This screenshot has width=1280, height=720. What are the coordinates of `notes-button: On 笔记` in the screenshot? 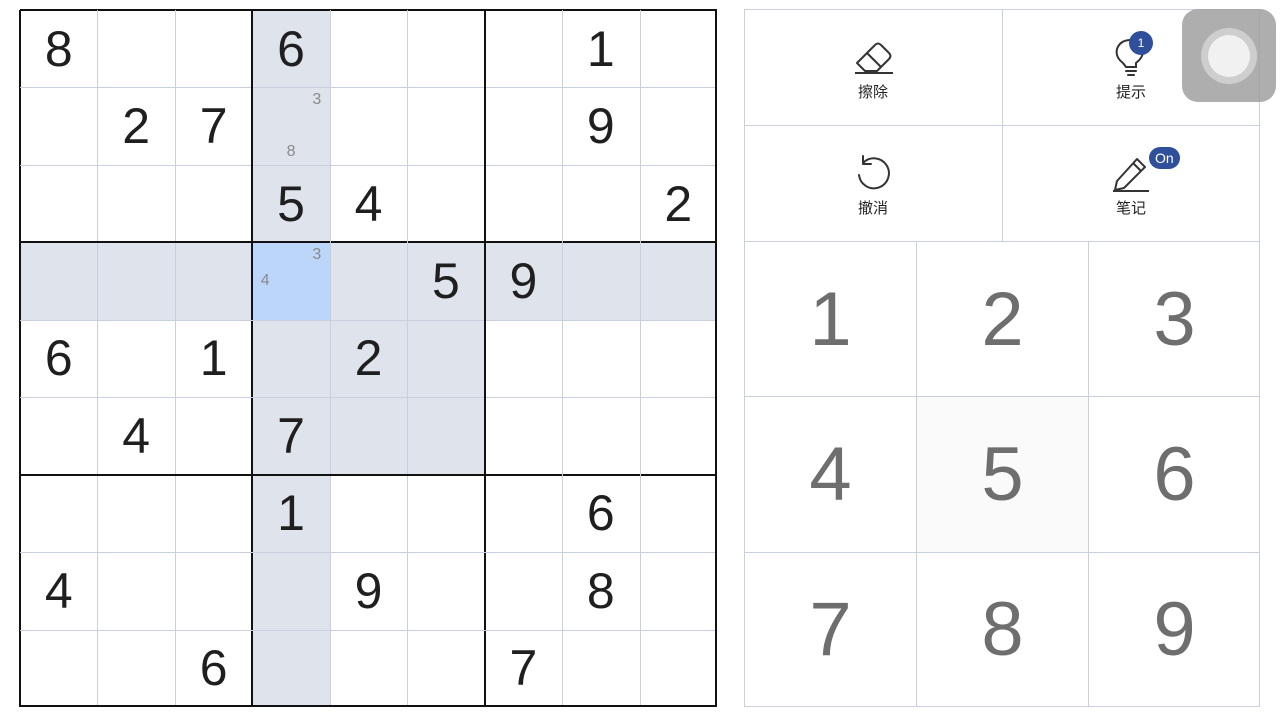 It's located at (1131, 183).